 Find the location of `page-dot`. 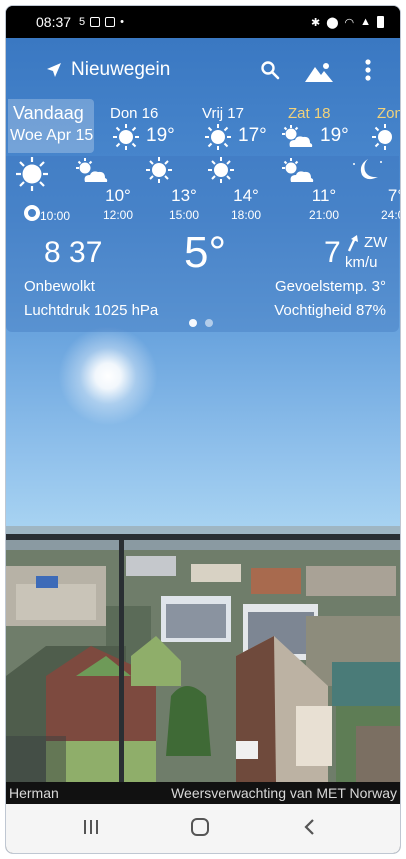

page-dot is located at coordinates (209, 323).